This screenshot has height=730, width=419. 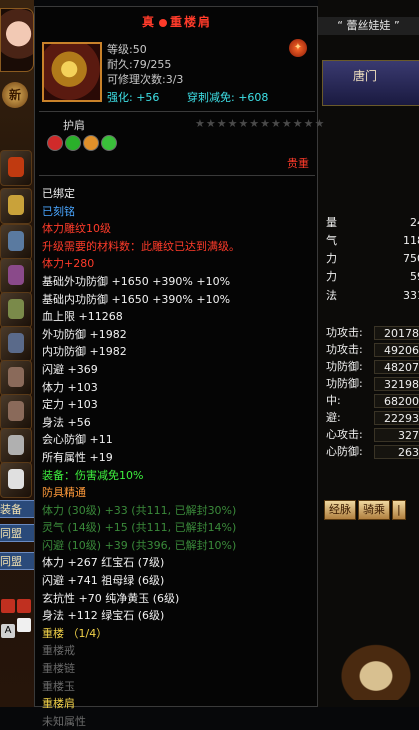 What do you see at coordinates (70, 369) in the screenshot?
I see `attribute-line: 闪避 +369` at bounding box center [70, 369].